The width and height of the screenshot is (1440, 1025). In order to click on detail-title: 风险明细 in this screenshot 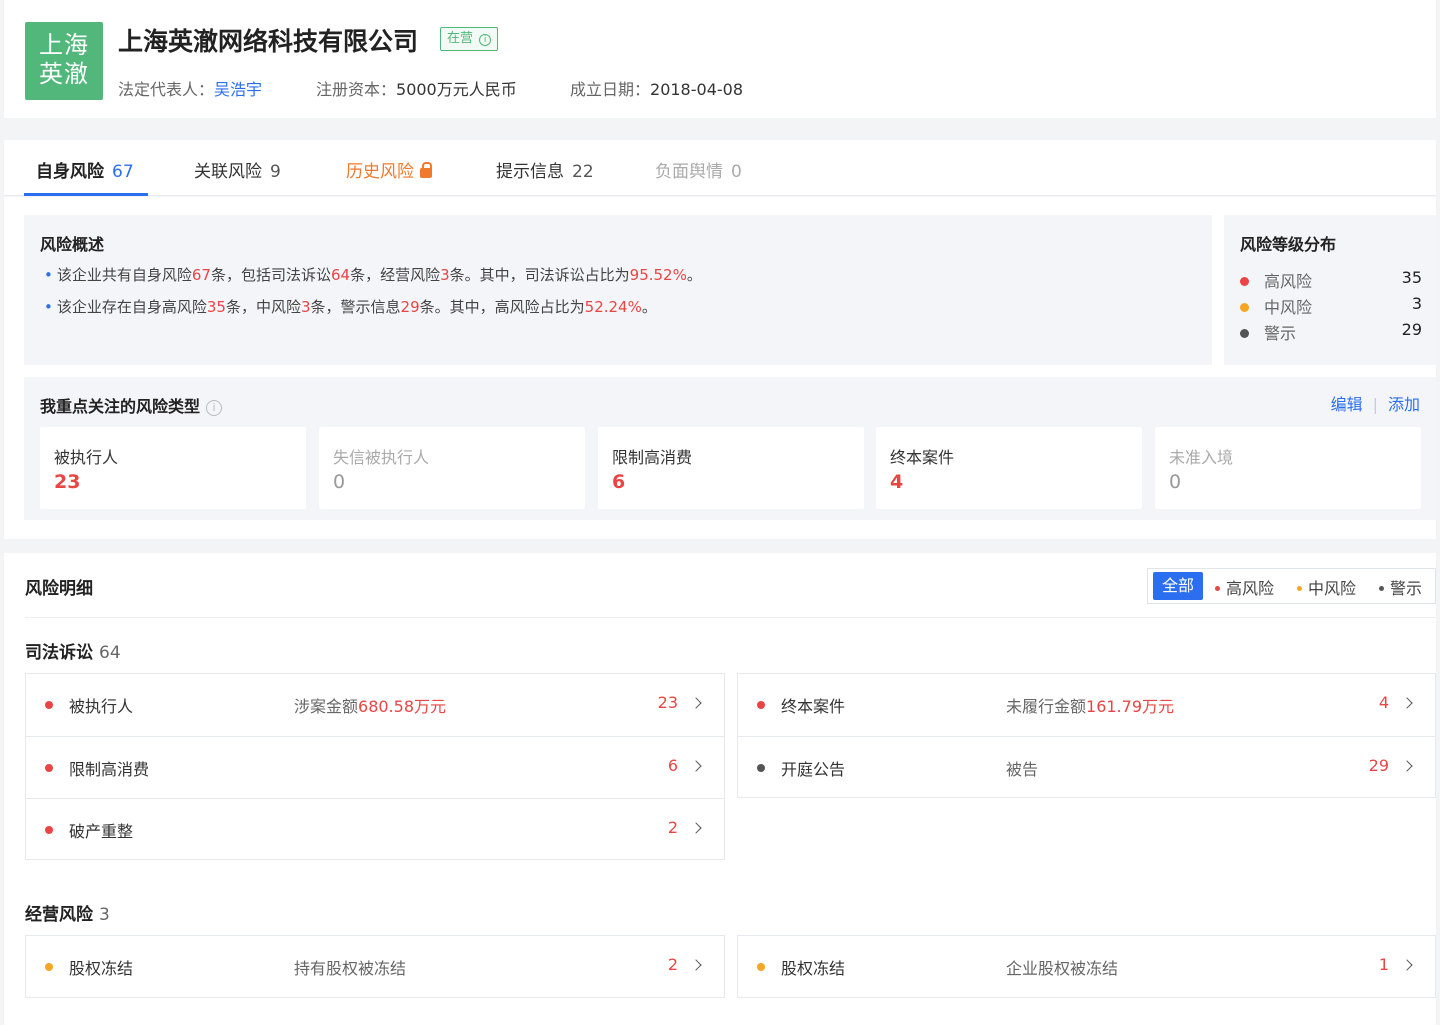, I will do `click(59, 589)`.